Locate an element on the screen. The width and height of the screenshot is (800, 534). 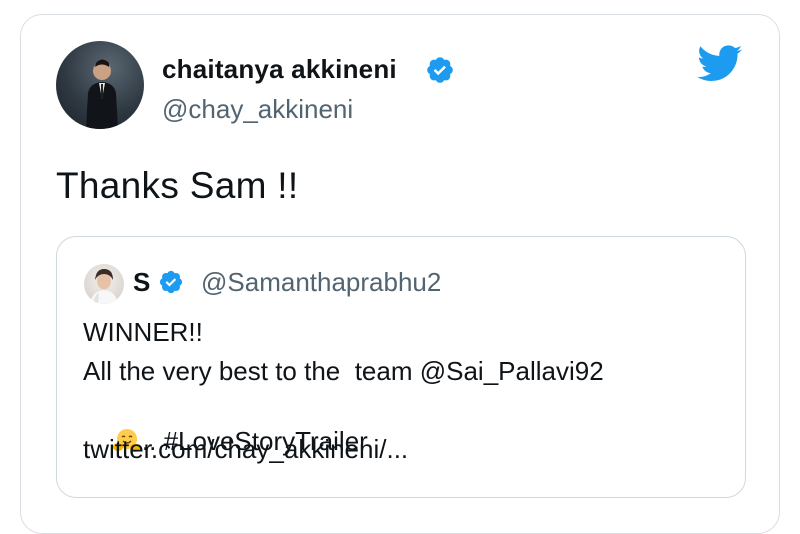
author-avatar is located at coordinates (100, 85).